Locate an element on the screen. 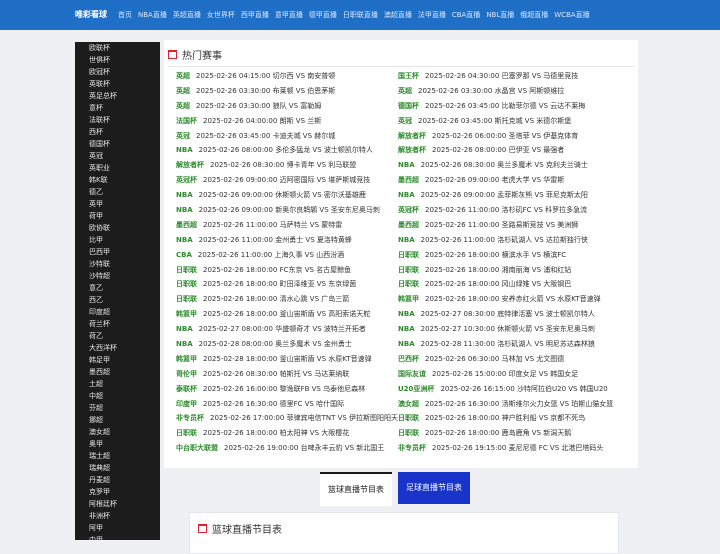 The image size is (720, 554). match-row: NBA 2025-02-28 08:00:00 奥兰多魔术 VS 金州勇士 is located at coordinates (287, 344).